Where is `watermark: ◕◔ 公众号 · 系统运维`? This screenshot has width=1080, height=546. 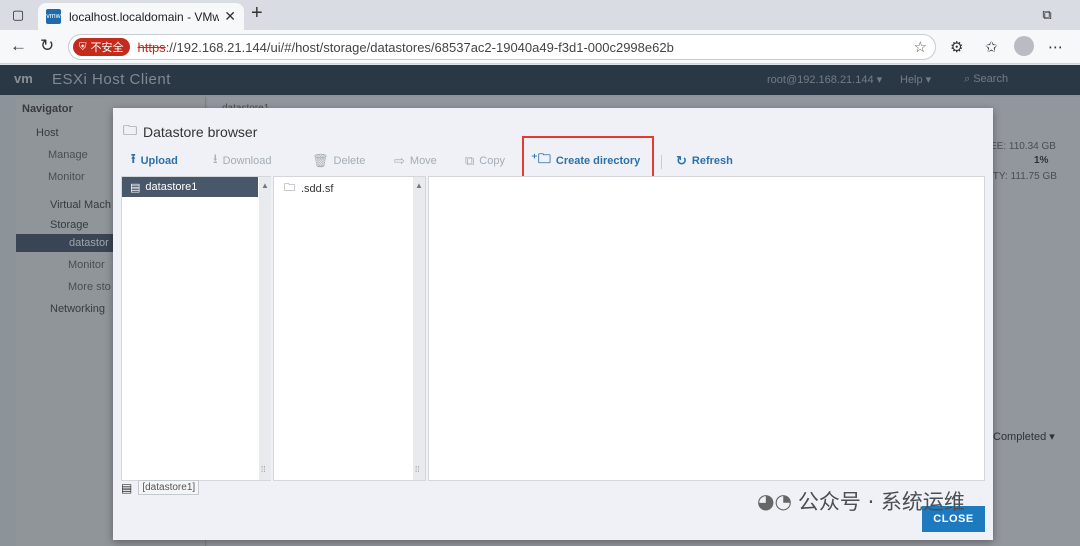
watermark: ◕◔ 公众号 · 系统运维 is located at coordinates (861, 501).